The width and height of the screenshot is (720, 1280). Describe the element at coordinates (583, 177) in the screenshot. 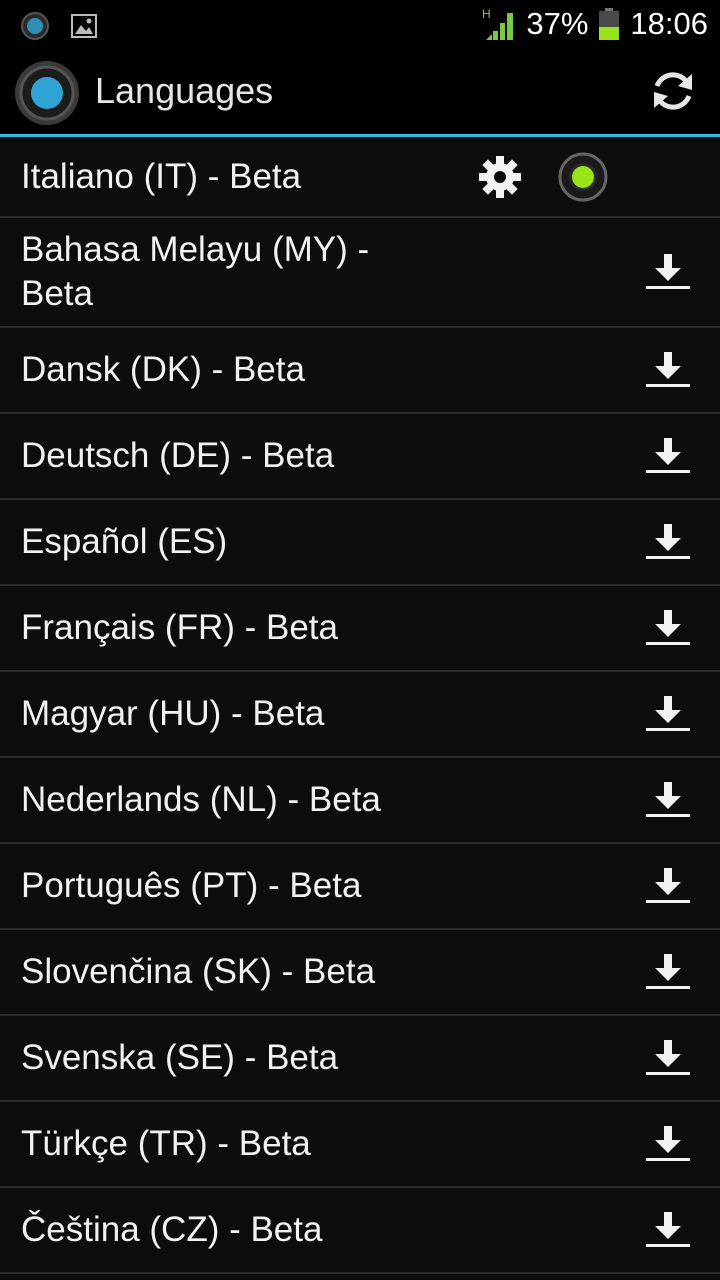

I see `selected-radio-icon` at that location.